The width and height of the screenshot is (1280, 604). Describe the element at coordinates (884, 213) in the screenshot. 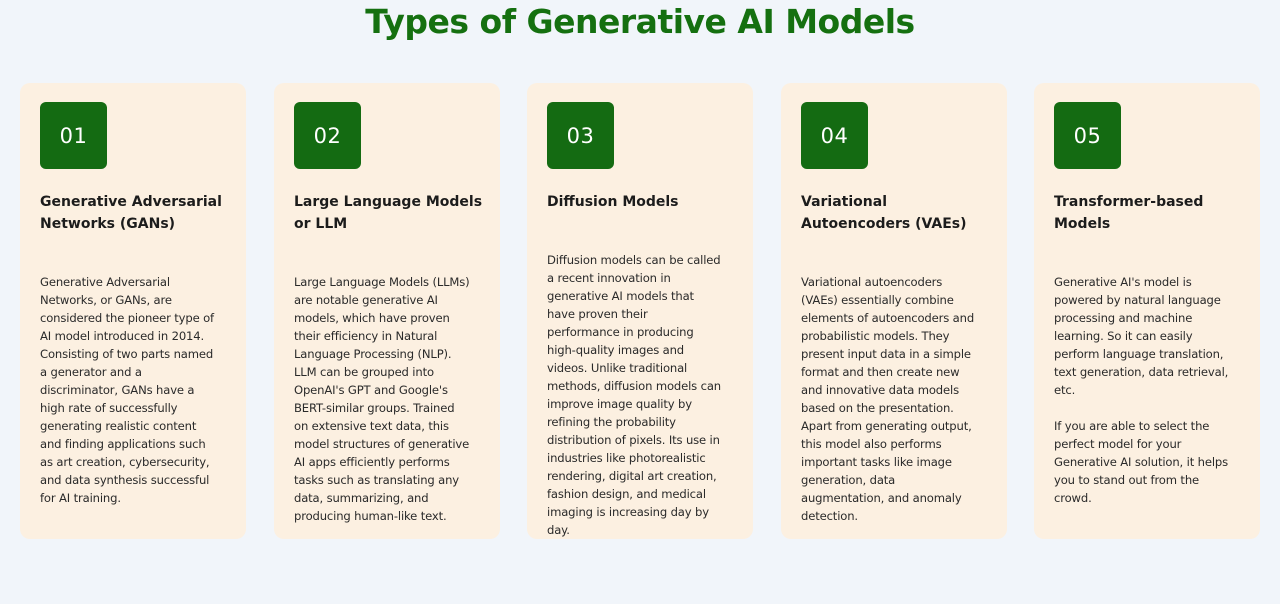

I see `card-heading: Variational Autoencoders (VAEs)` at that location.